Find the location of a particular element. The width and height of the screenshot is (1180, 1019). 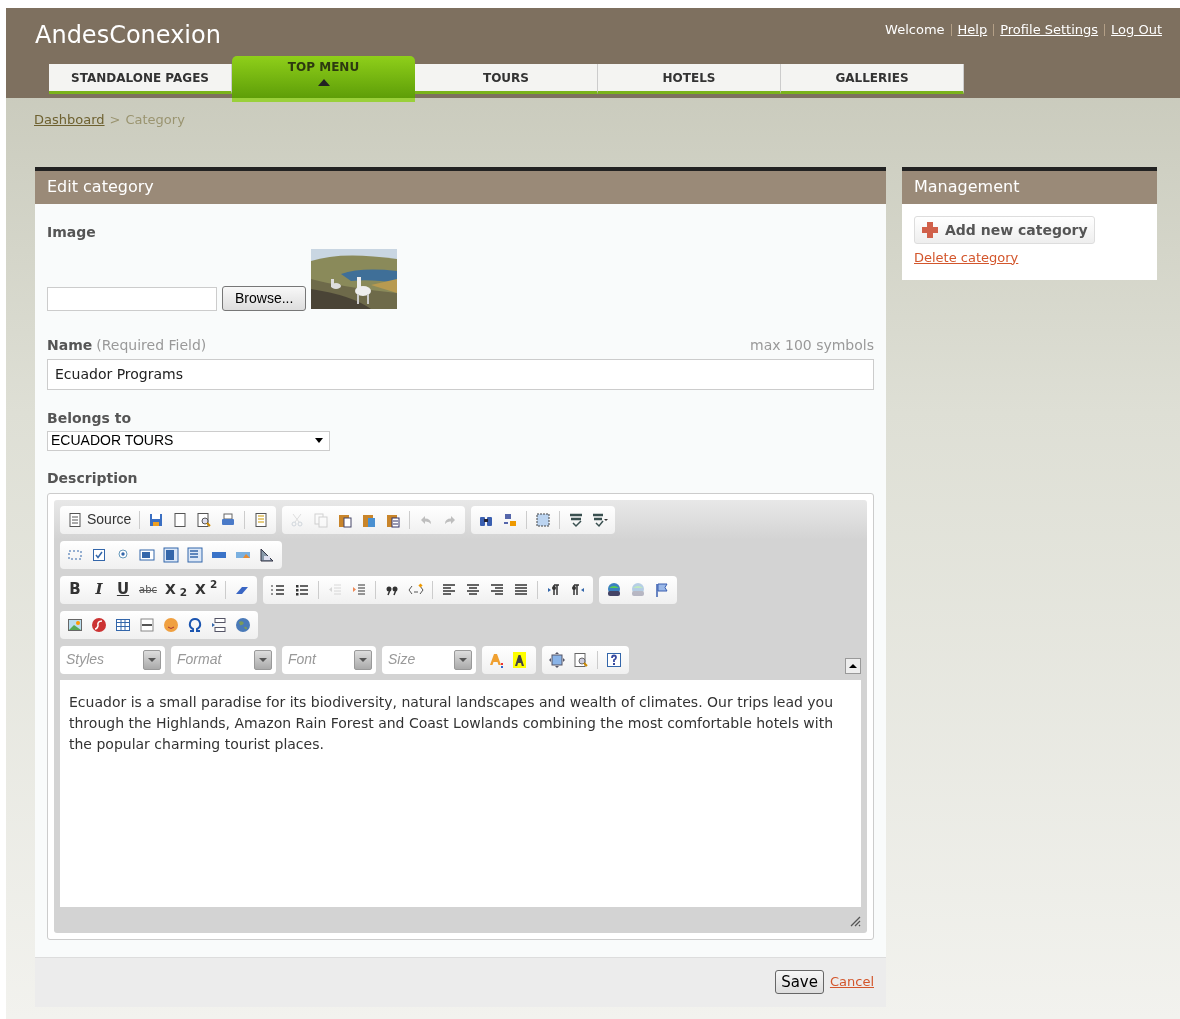

omega-icon is located at coordinates (195, 624).